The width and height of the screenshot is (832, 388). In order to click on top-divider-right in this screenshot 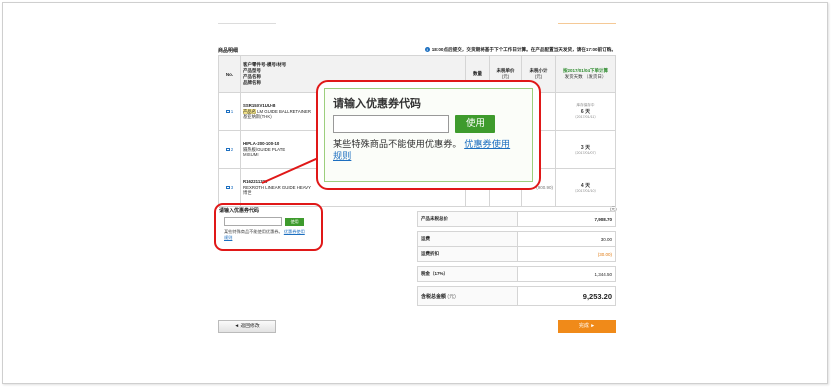, I will do `click(587, 23)`.